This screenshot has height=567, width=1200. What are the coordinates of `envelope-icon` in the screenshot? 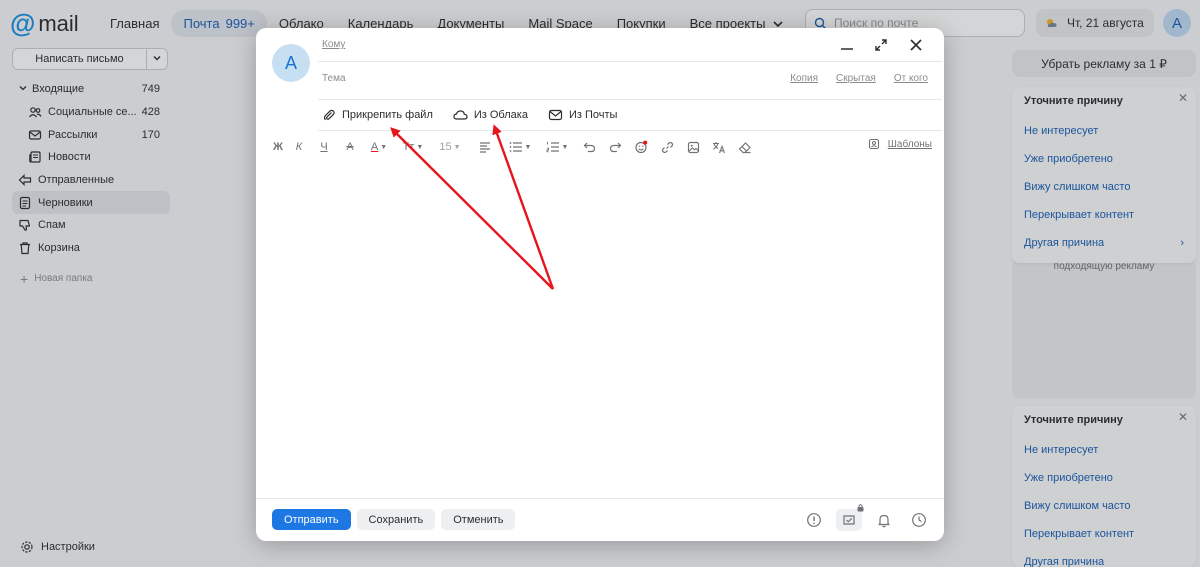 It's located at (555, 115).